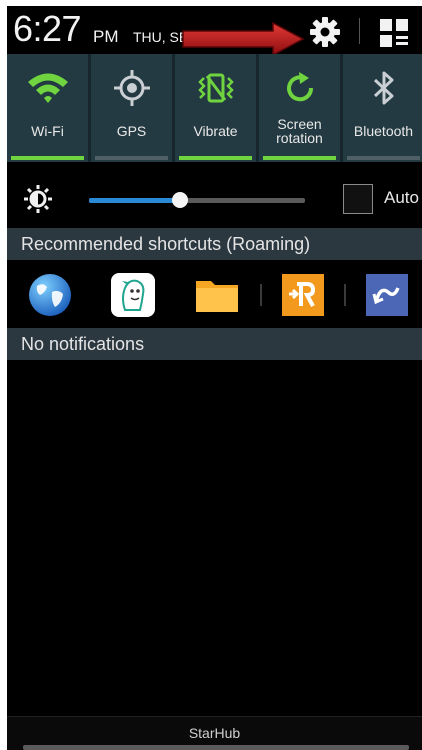 This screenshot has width=422, height=750. Describe the element at coordinates (359, 31) in the screenshot. I see `status-divider` at that location.